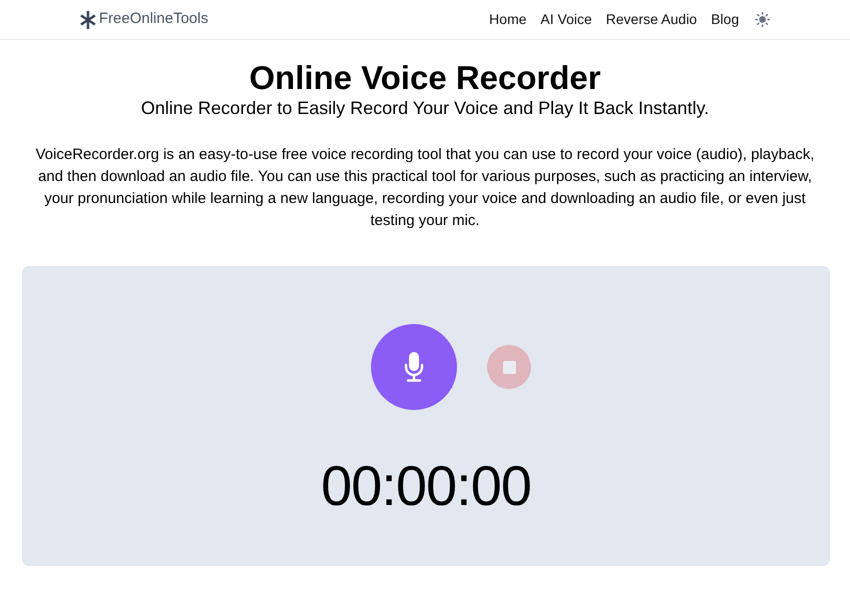  I want to click on description-paragraph: VoiceRecorder.org is an easy-to-use free voice recording tool that you can use to record your voice (audio), playback, and then download an audio file. You can use this practical tool for various purposes, such as practicing an interview, your pronunciation while learning a new language, recording your voice and downloading an audio file, or even just testing your mic., so click(425, 188).